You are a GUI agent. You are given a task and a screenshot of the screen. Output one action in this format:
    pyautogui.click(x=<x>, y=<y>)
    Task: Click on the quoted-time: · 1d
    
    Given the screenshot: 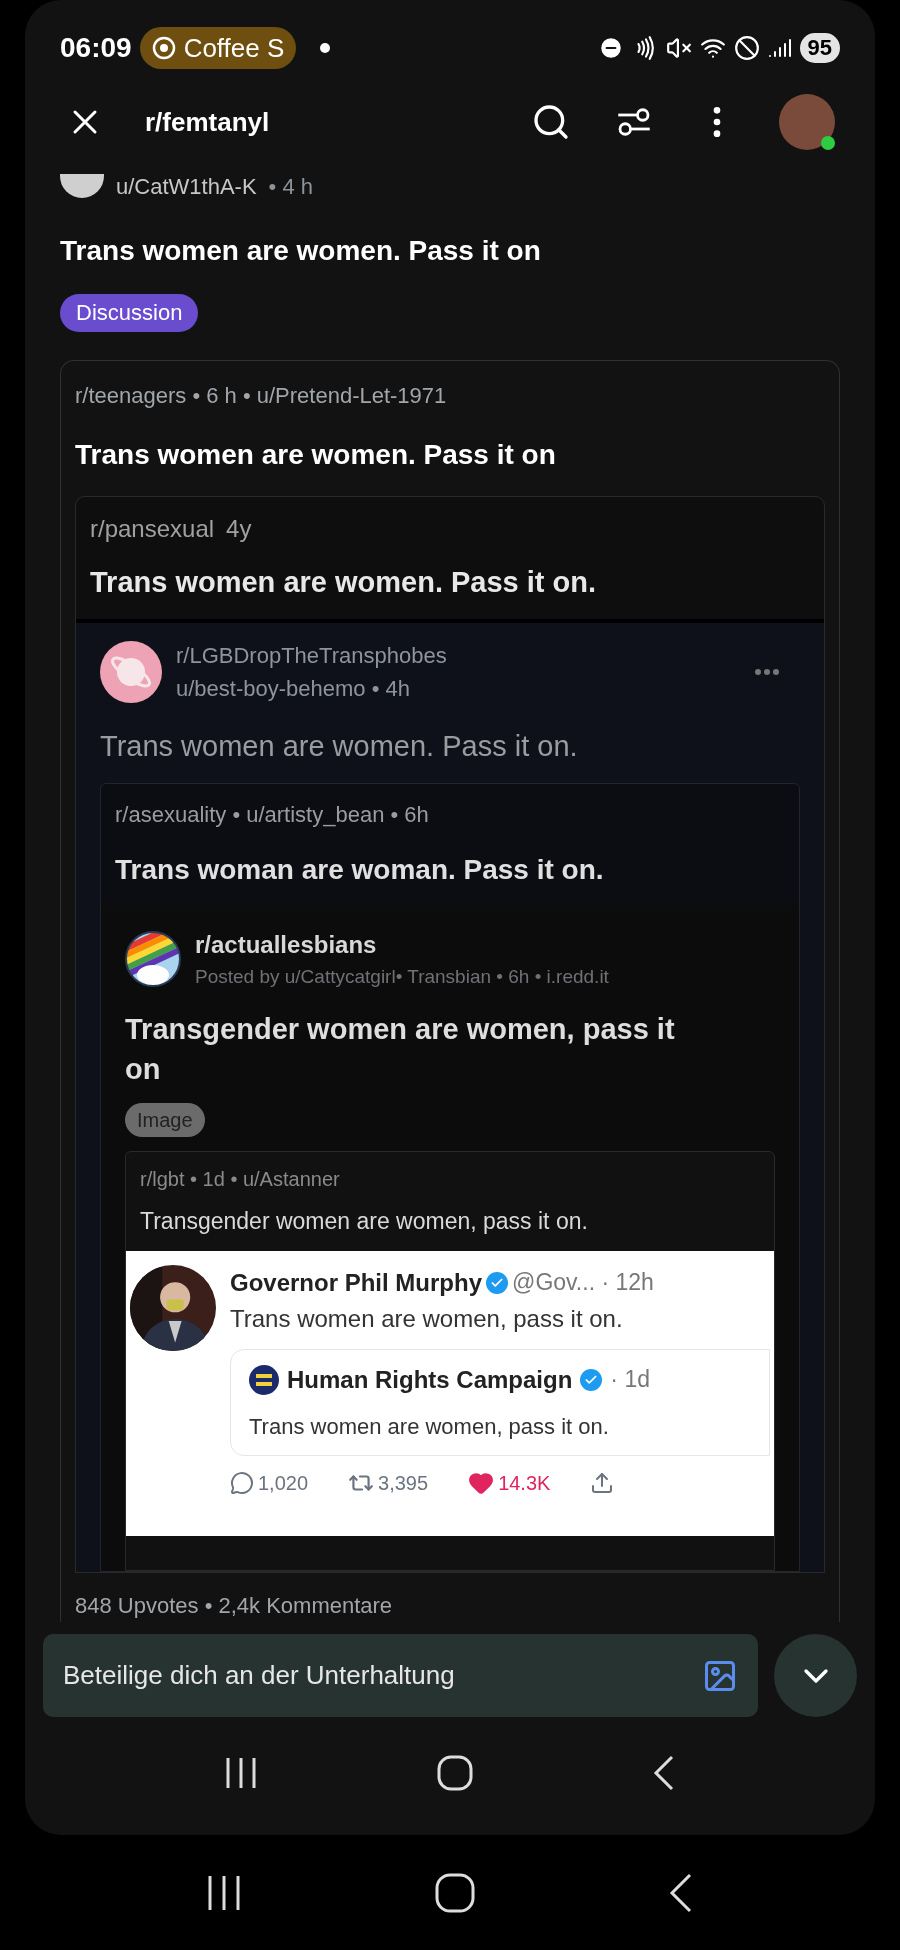 What is the action you would take?
    pyautogui.click(x=630, y=1380)
    